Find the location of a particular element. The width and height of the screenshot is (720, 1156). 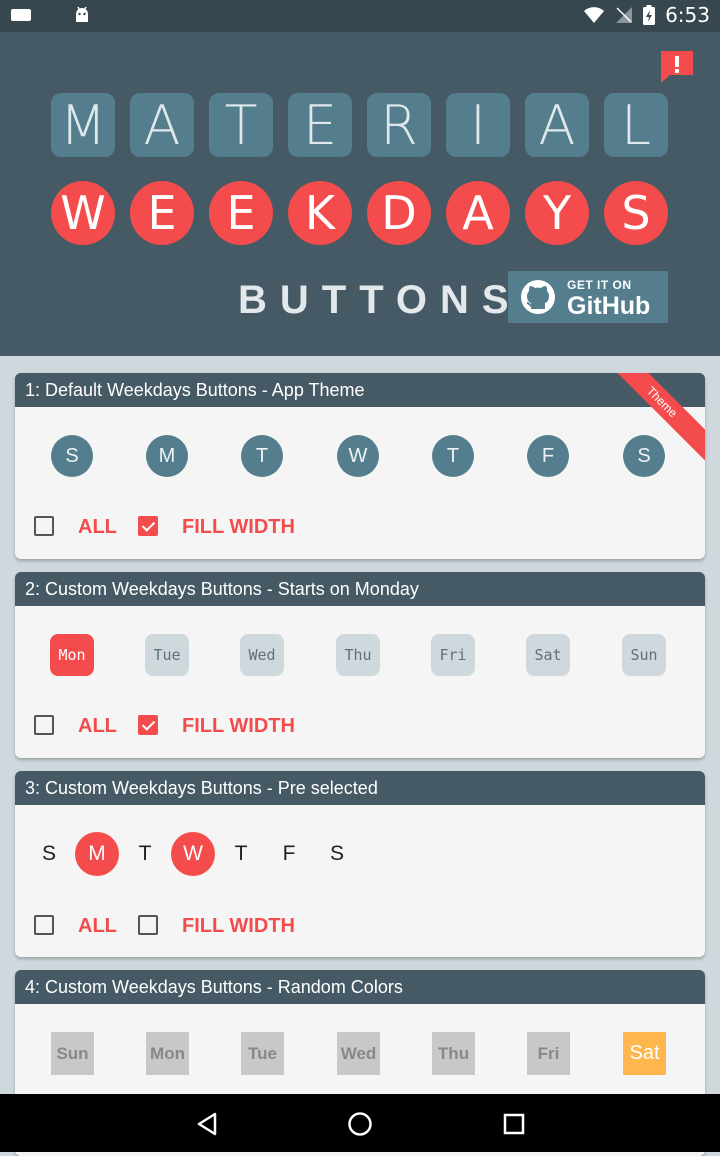

github-icon is located at coordinates (538, 297).